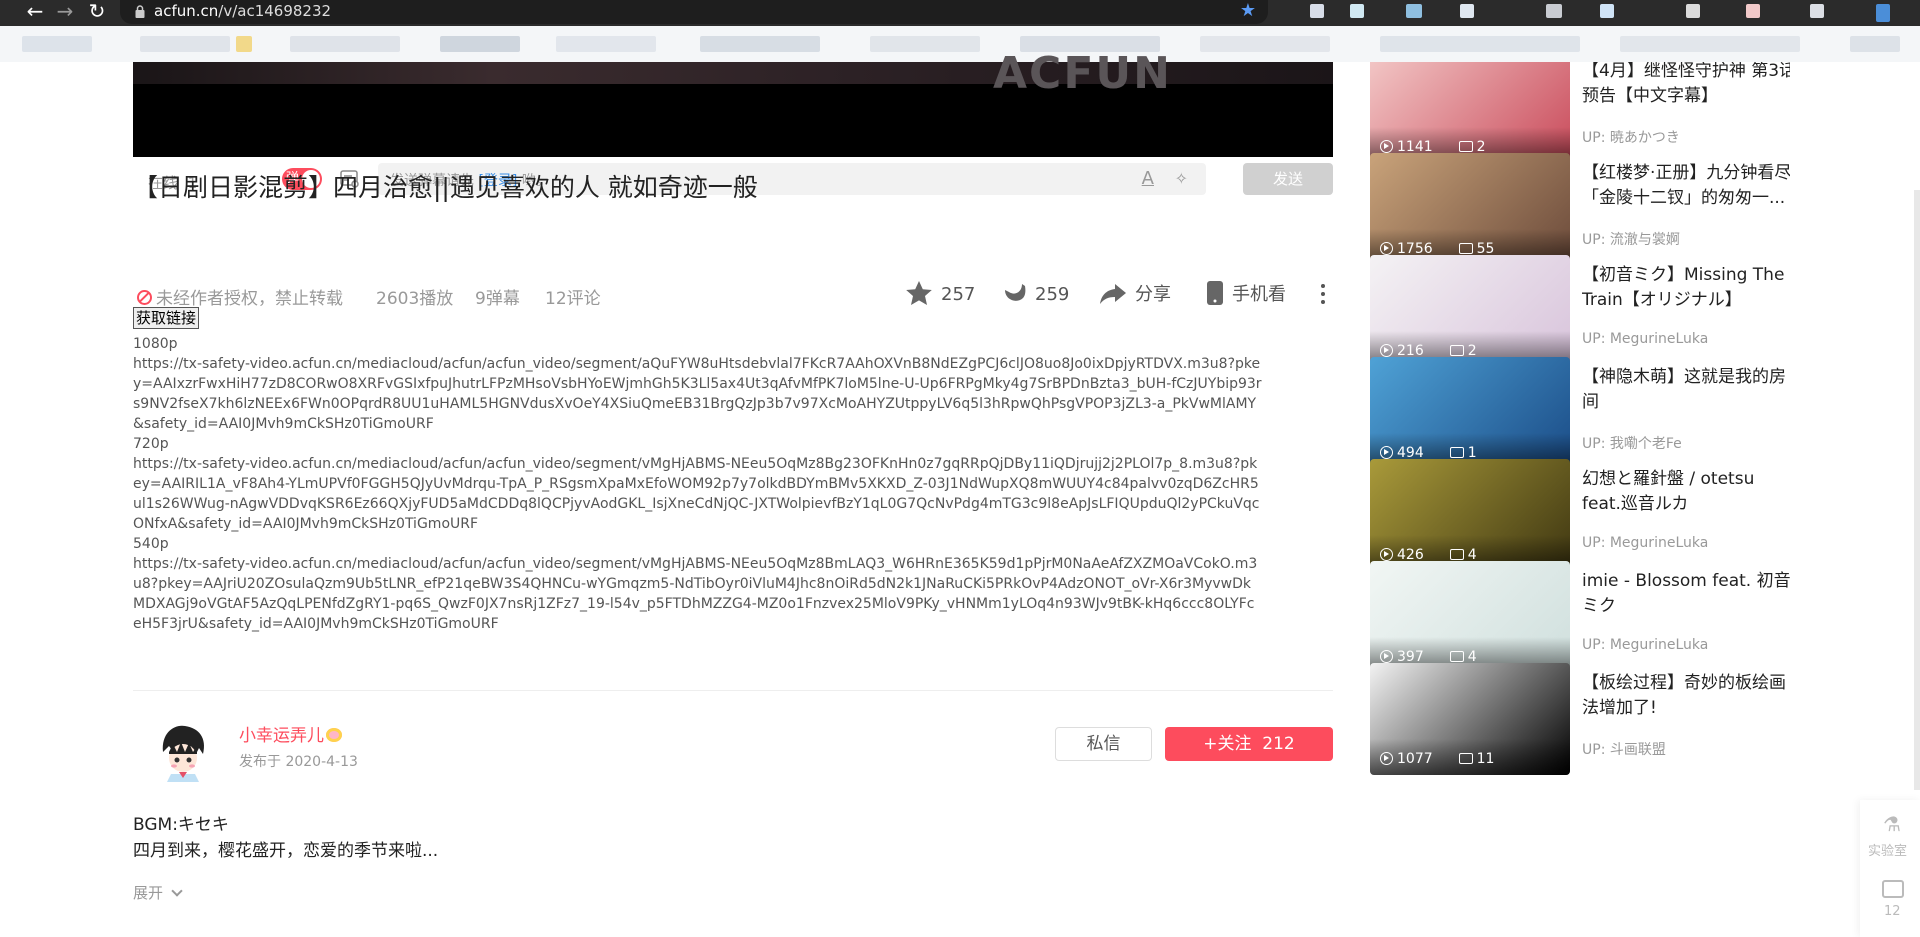  What do you see at coordinates (1917, 490) in the screenshot?
I see `scrollbar` at bounding box center [1917, 490].